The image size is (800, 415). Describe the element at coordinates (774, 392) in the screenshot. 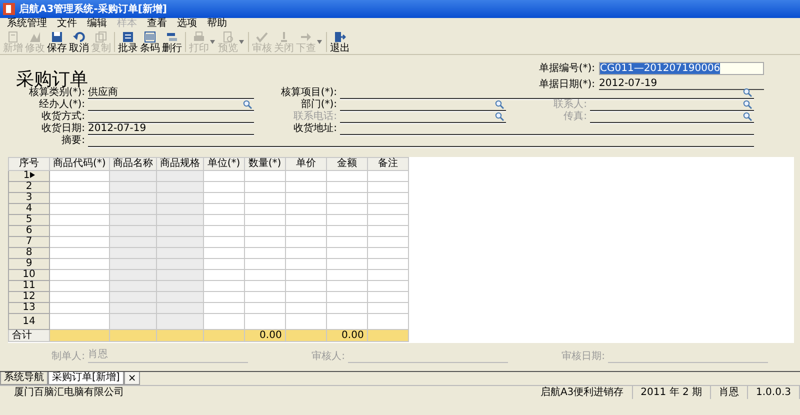

I see `status-text: 1.0.0.3` at that location.